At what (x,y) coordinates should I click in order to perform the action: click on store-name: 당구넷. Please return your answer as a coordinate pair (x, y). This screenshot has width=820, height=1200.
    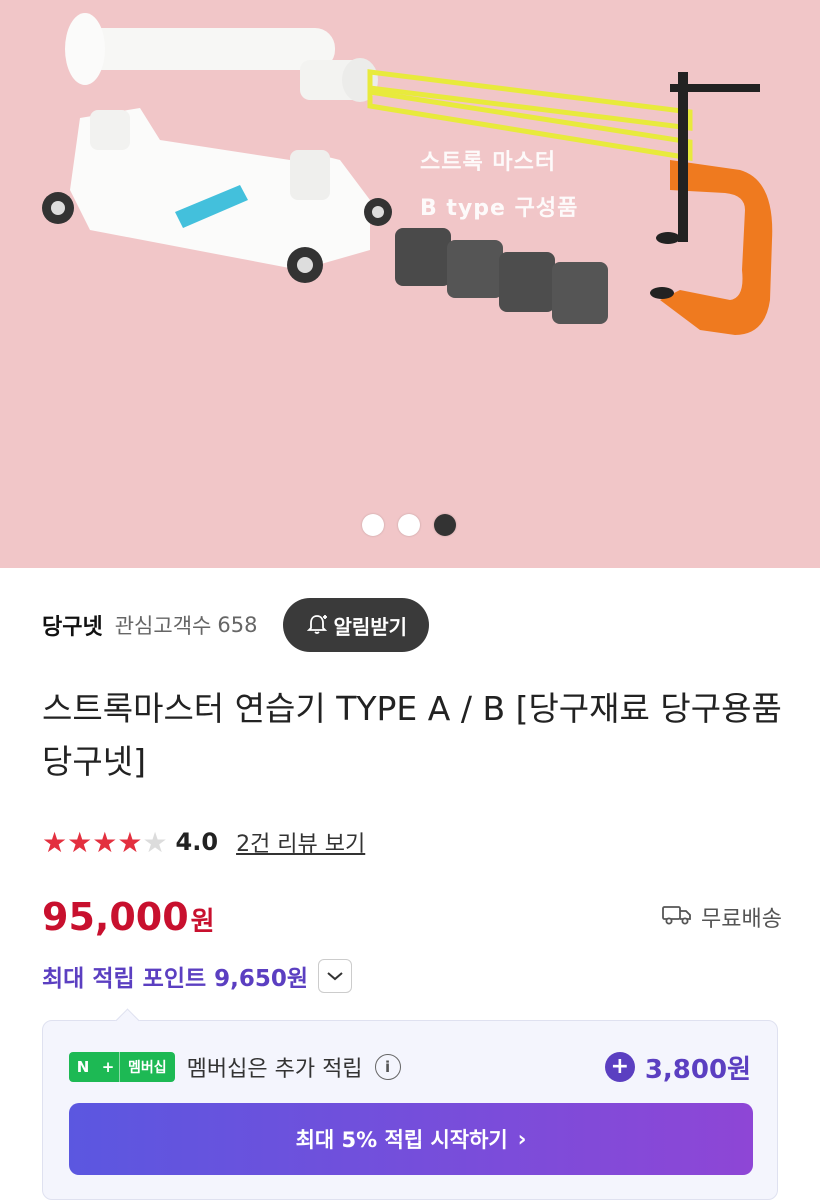
    Looking at the image, I should click on (72, 625).